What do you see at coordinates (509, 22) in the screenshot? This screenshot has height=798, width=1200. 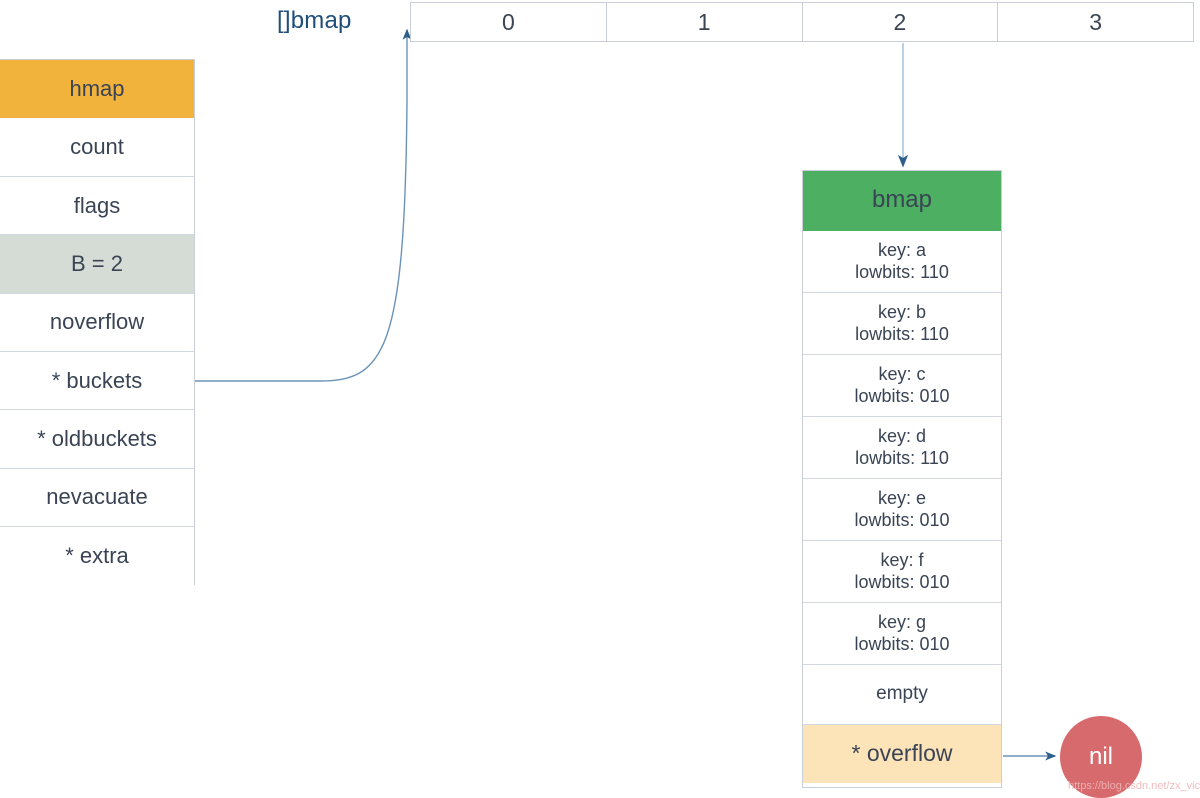 I see `bucket-array-cell-0: 0` at bounding box center [509, 22].